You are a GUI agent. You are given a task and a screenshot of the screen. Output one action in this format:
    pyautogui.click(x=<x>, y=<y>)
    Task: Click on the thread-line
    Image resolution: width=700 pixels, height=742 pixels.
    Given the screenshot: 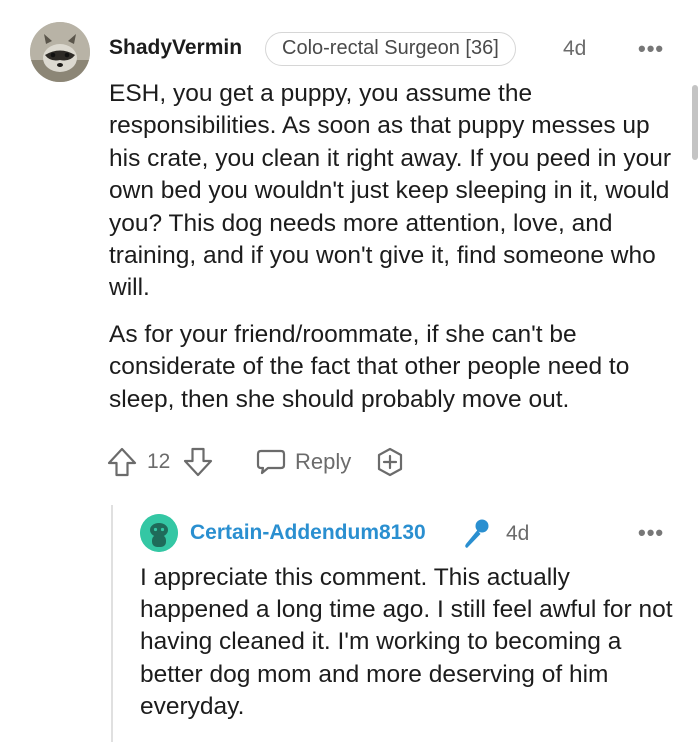 What is the action you would take?
    pyautogui.click(x=112, y=623)
    